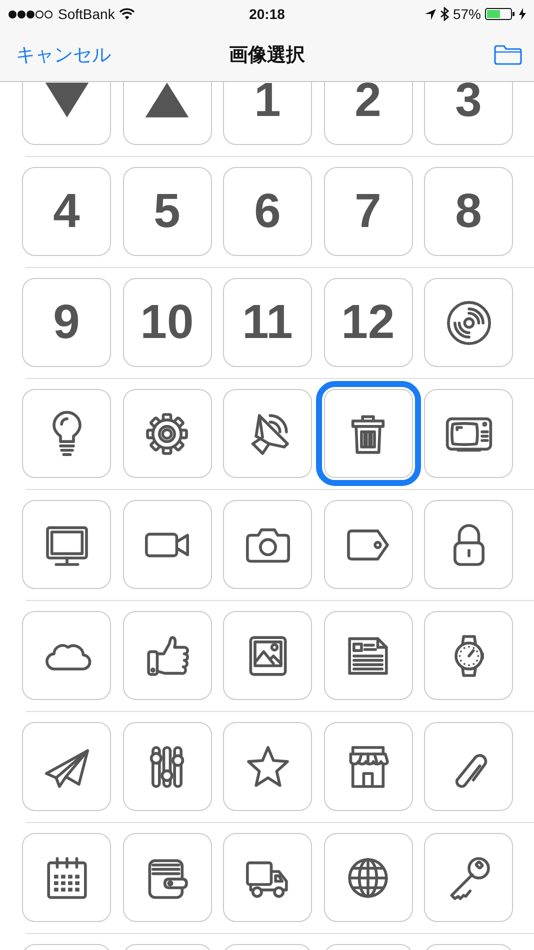 The image size is (534, 950). What do you see at coordinates (267, 14) in the screenshot?
I see `status-time: 20:18` at bounding box center [267, 14].